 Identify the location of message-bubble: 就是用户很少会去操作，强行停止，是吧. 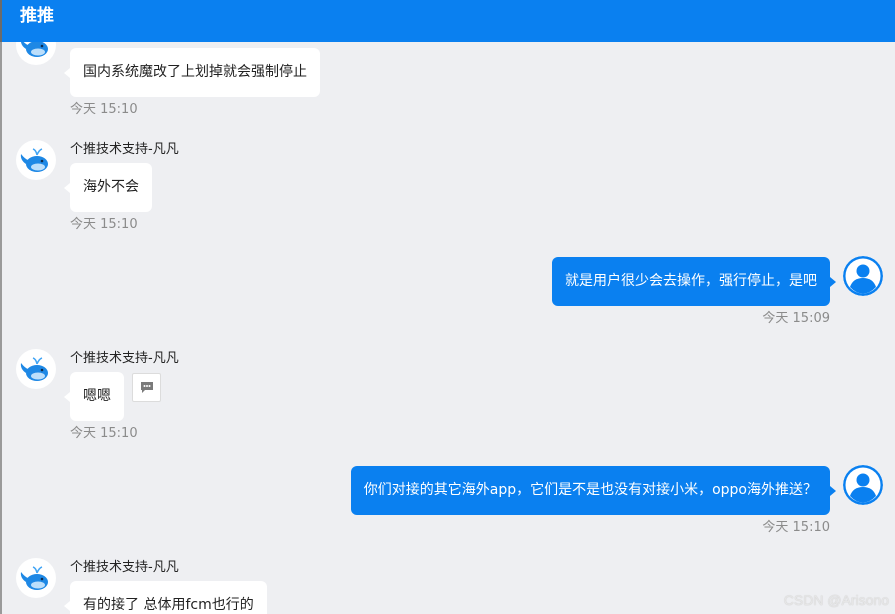
(694, 281).